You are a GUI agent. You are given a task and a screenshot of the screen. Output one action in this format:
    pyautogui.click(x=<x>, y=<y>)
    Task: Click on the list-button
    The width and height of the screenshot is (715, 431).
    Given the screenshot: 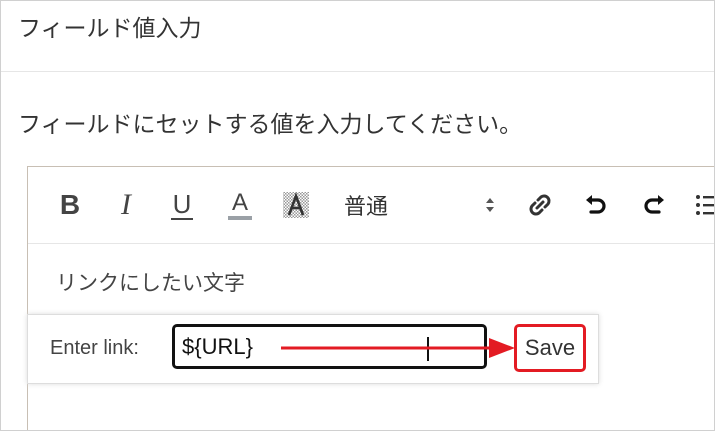 What is the action you would take?
    pyautogui.click(x=703, y=205)
    